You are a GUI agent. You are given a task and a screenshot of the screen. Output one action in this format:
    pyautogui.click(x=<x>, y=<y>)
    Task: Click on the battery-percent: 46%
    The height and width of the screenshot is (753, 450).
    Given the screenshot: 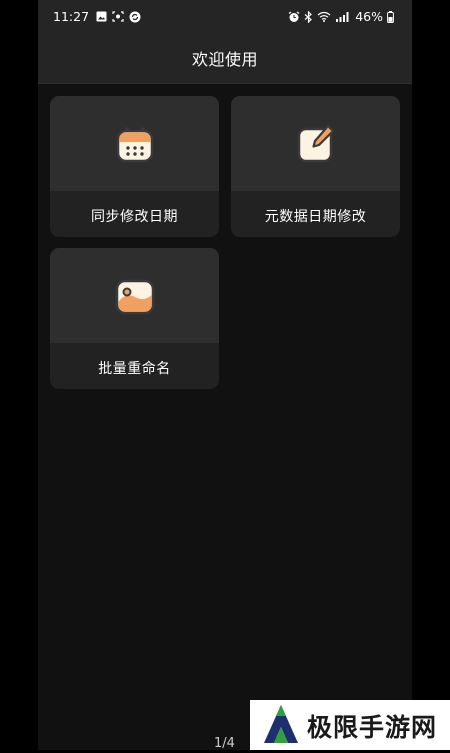 What is the action you would take?
    pyautogui.click(x=369, y=16)
    